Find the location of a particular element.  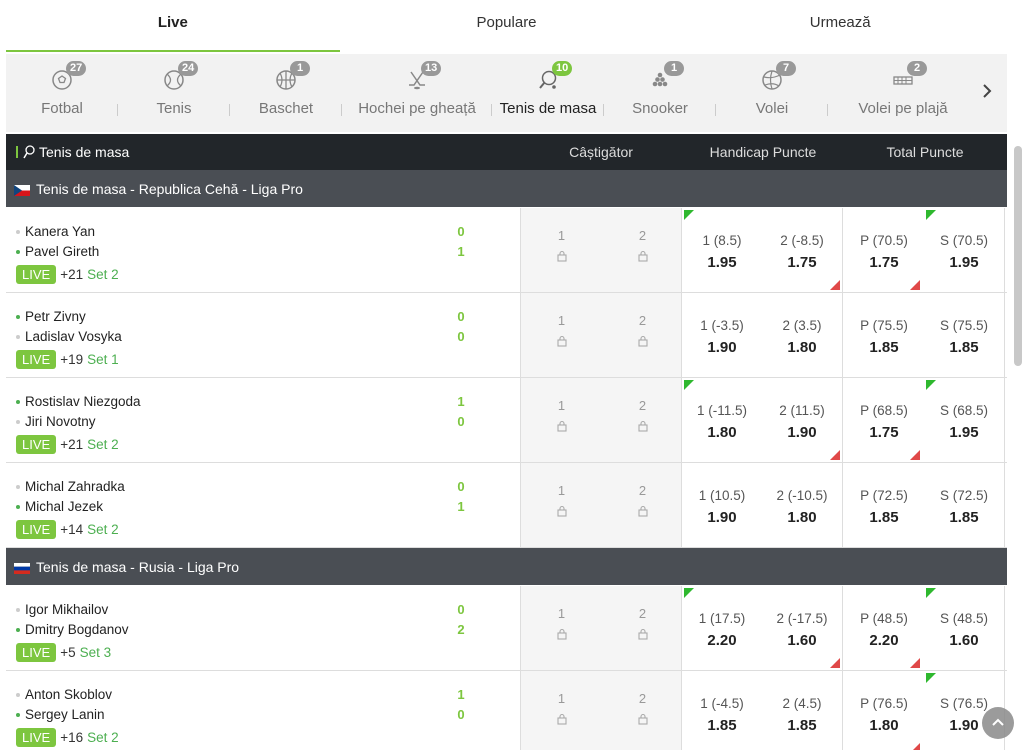

sport-label: Volei pe plajă is located at coordinates (903, 108).